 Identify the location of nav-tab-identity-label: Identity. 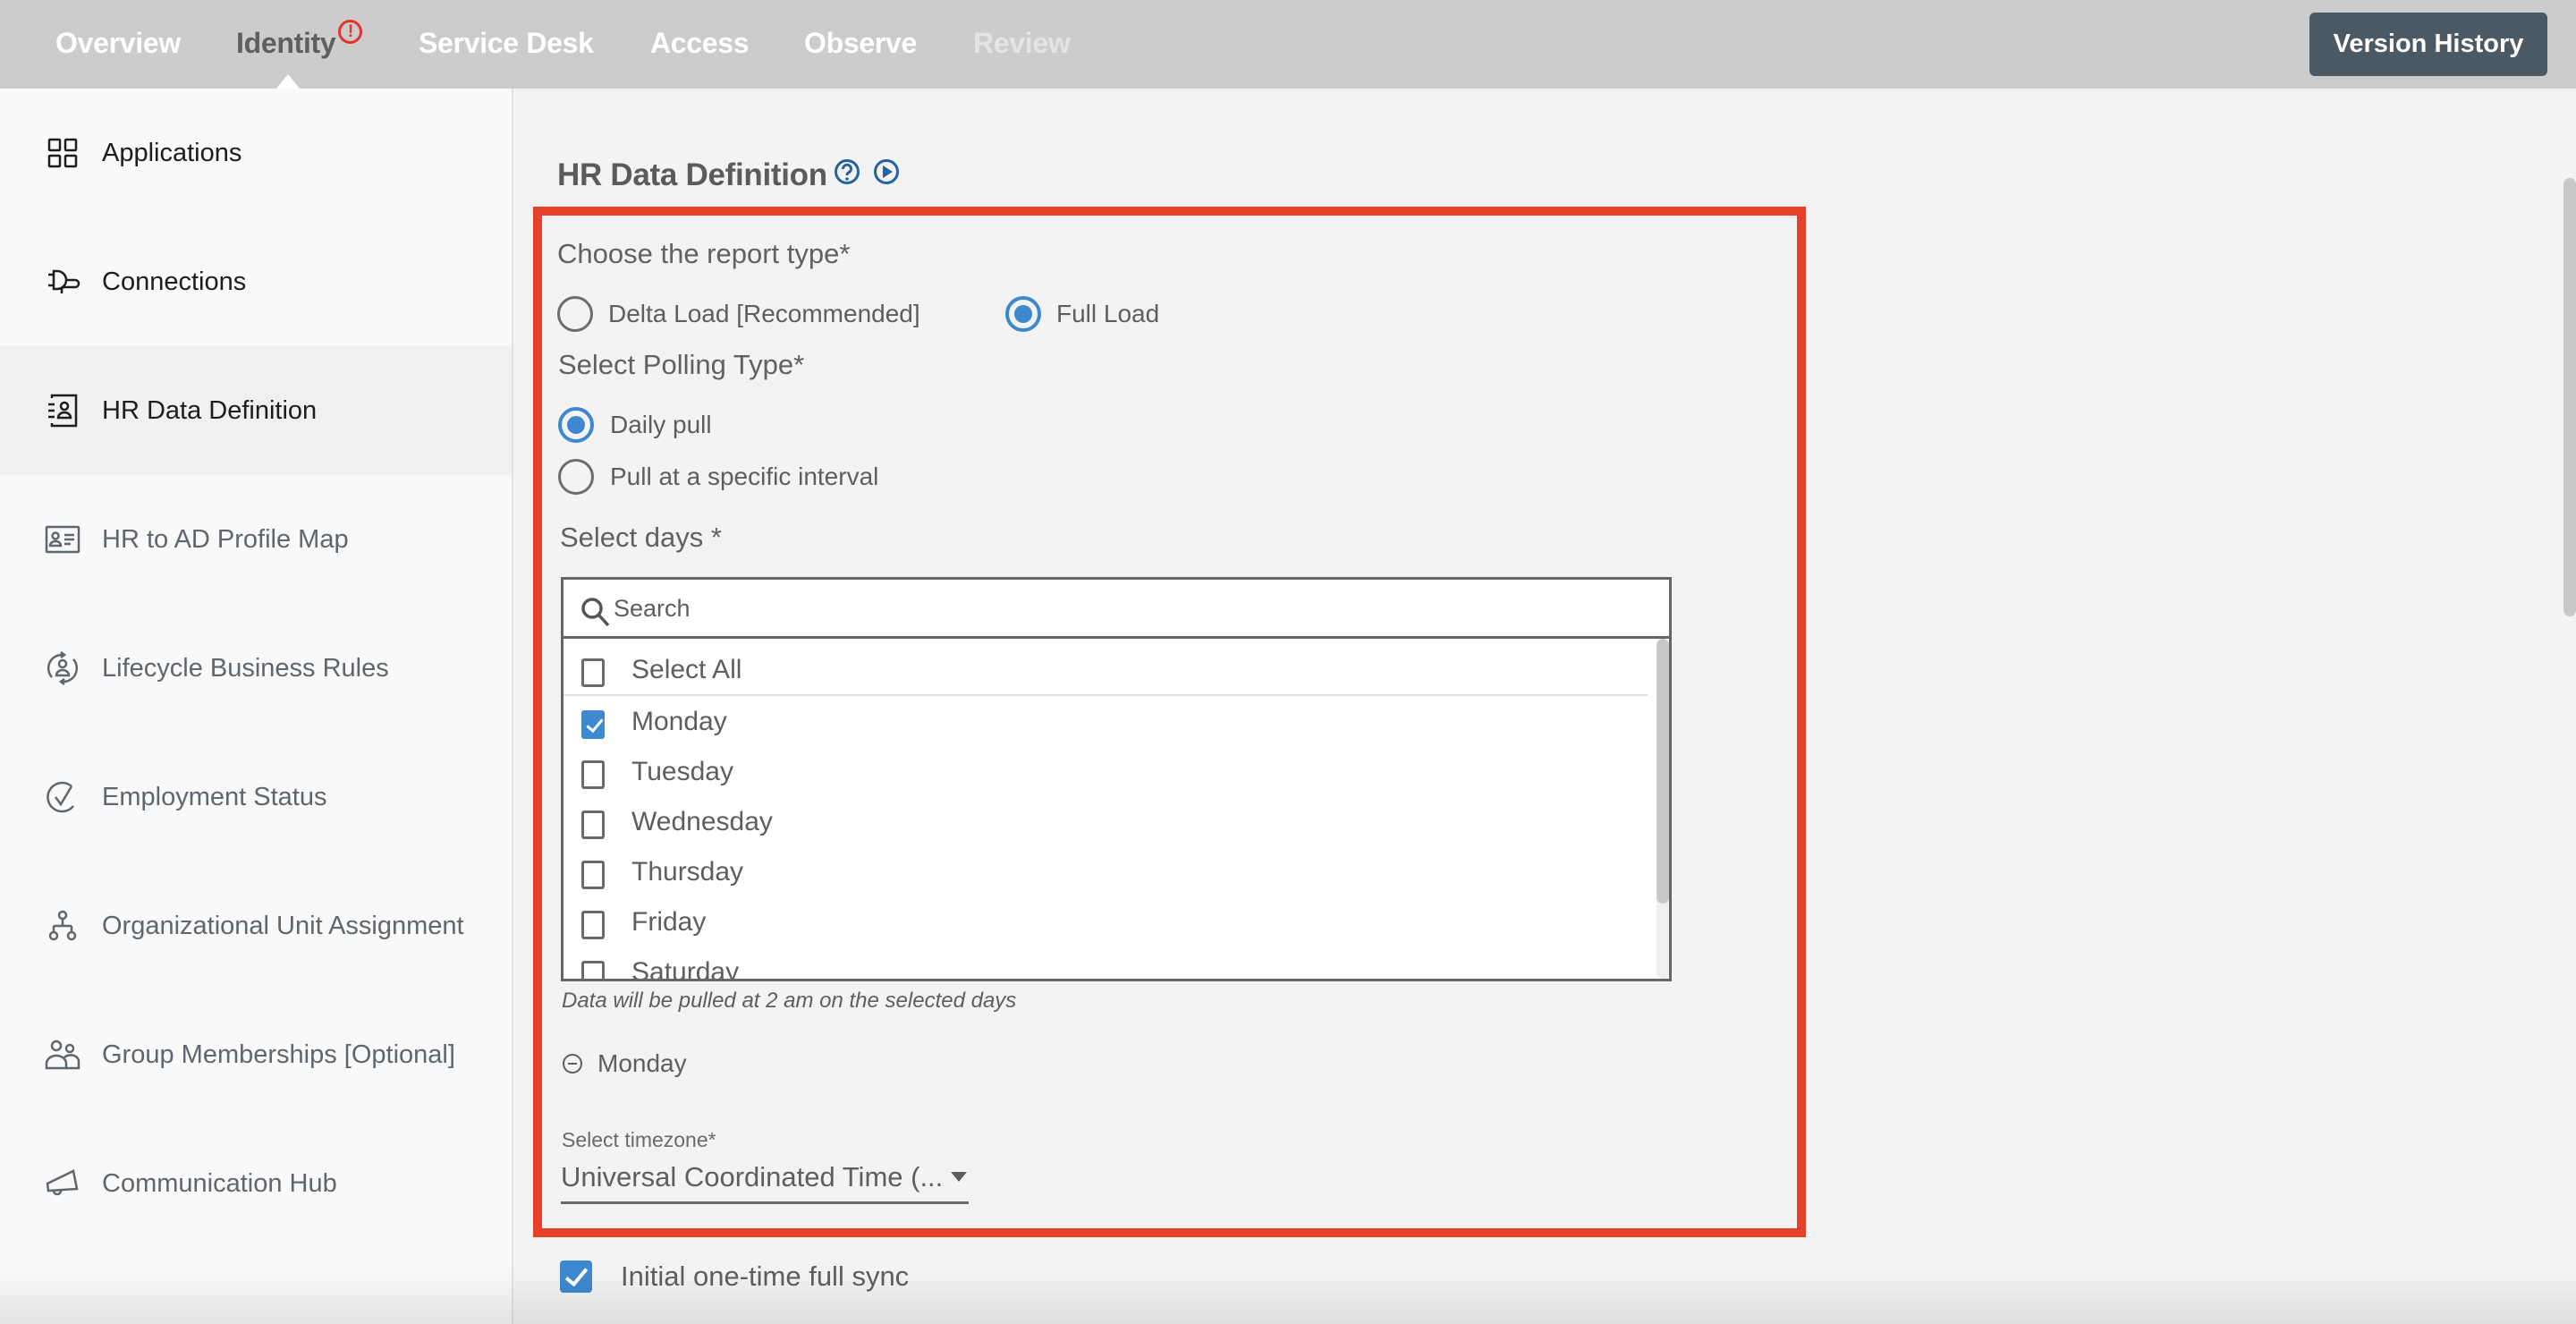
(286, 43).